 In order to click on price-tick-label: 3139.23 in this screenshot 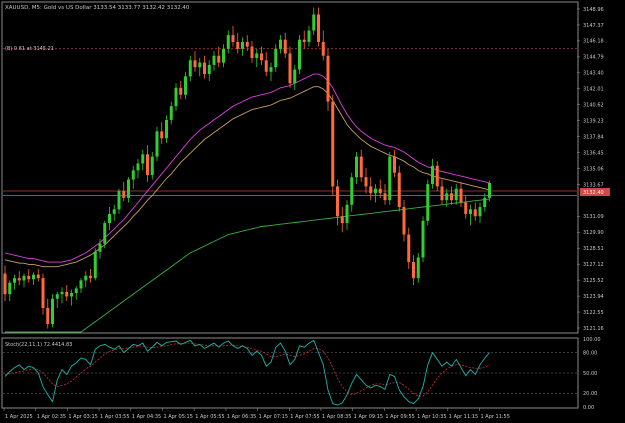, I will do `click(593, 121)`.